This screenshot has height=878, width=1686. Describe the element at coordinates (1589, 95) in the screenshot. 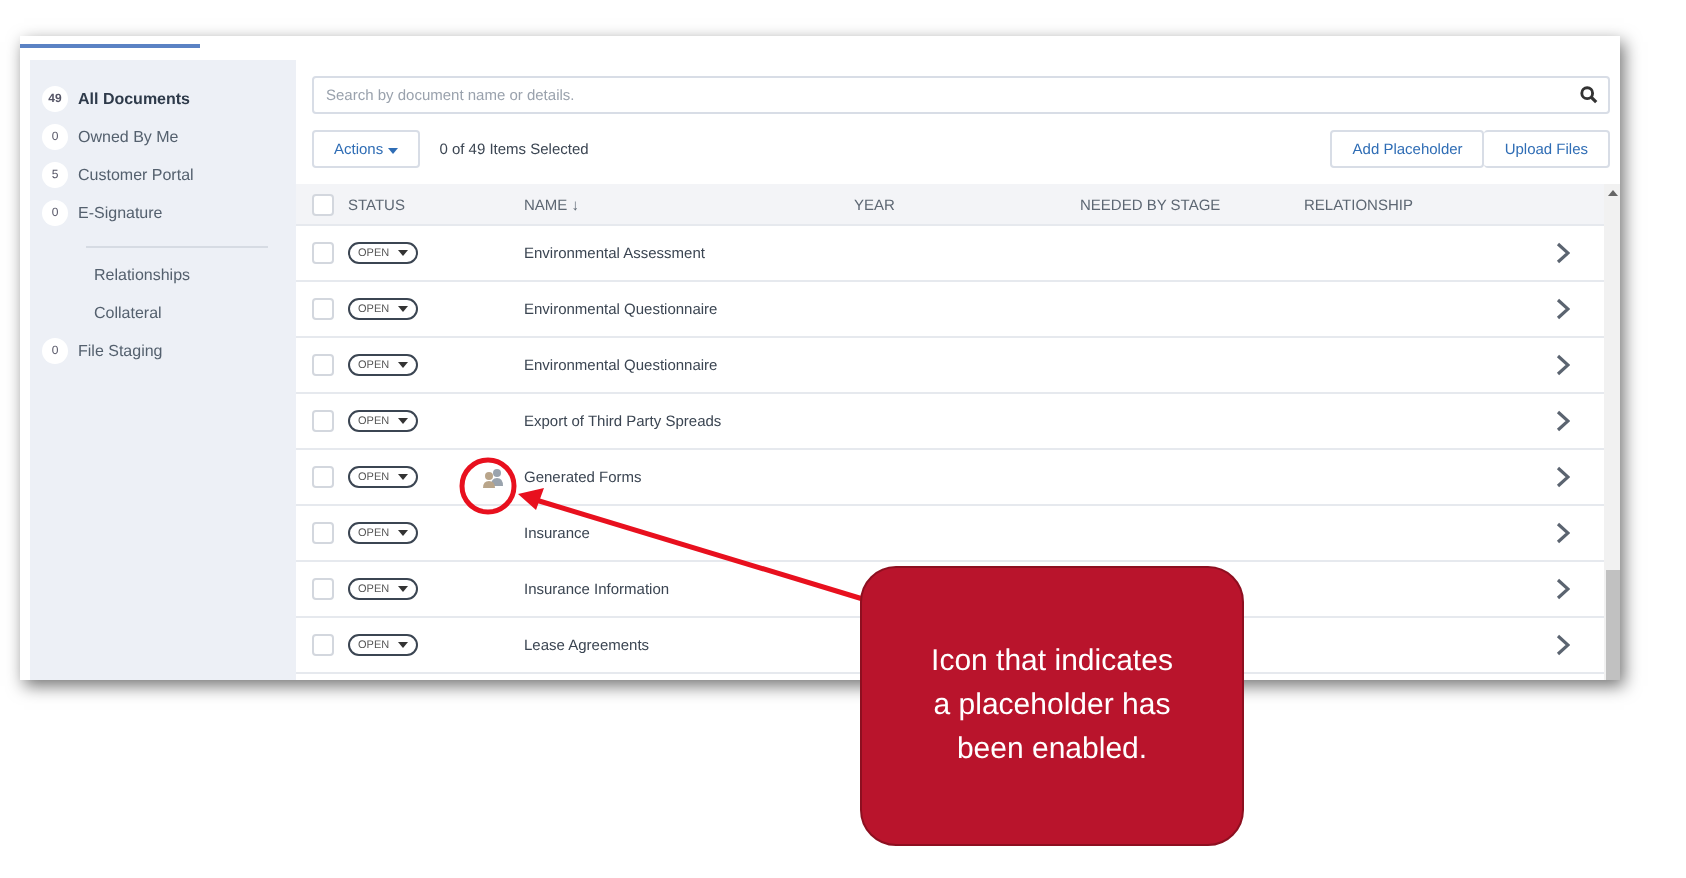

I see `search-icon` at that location.